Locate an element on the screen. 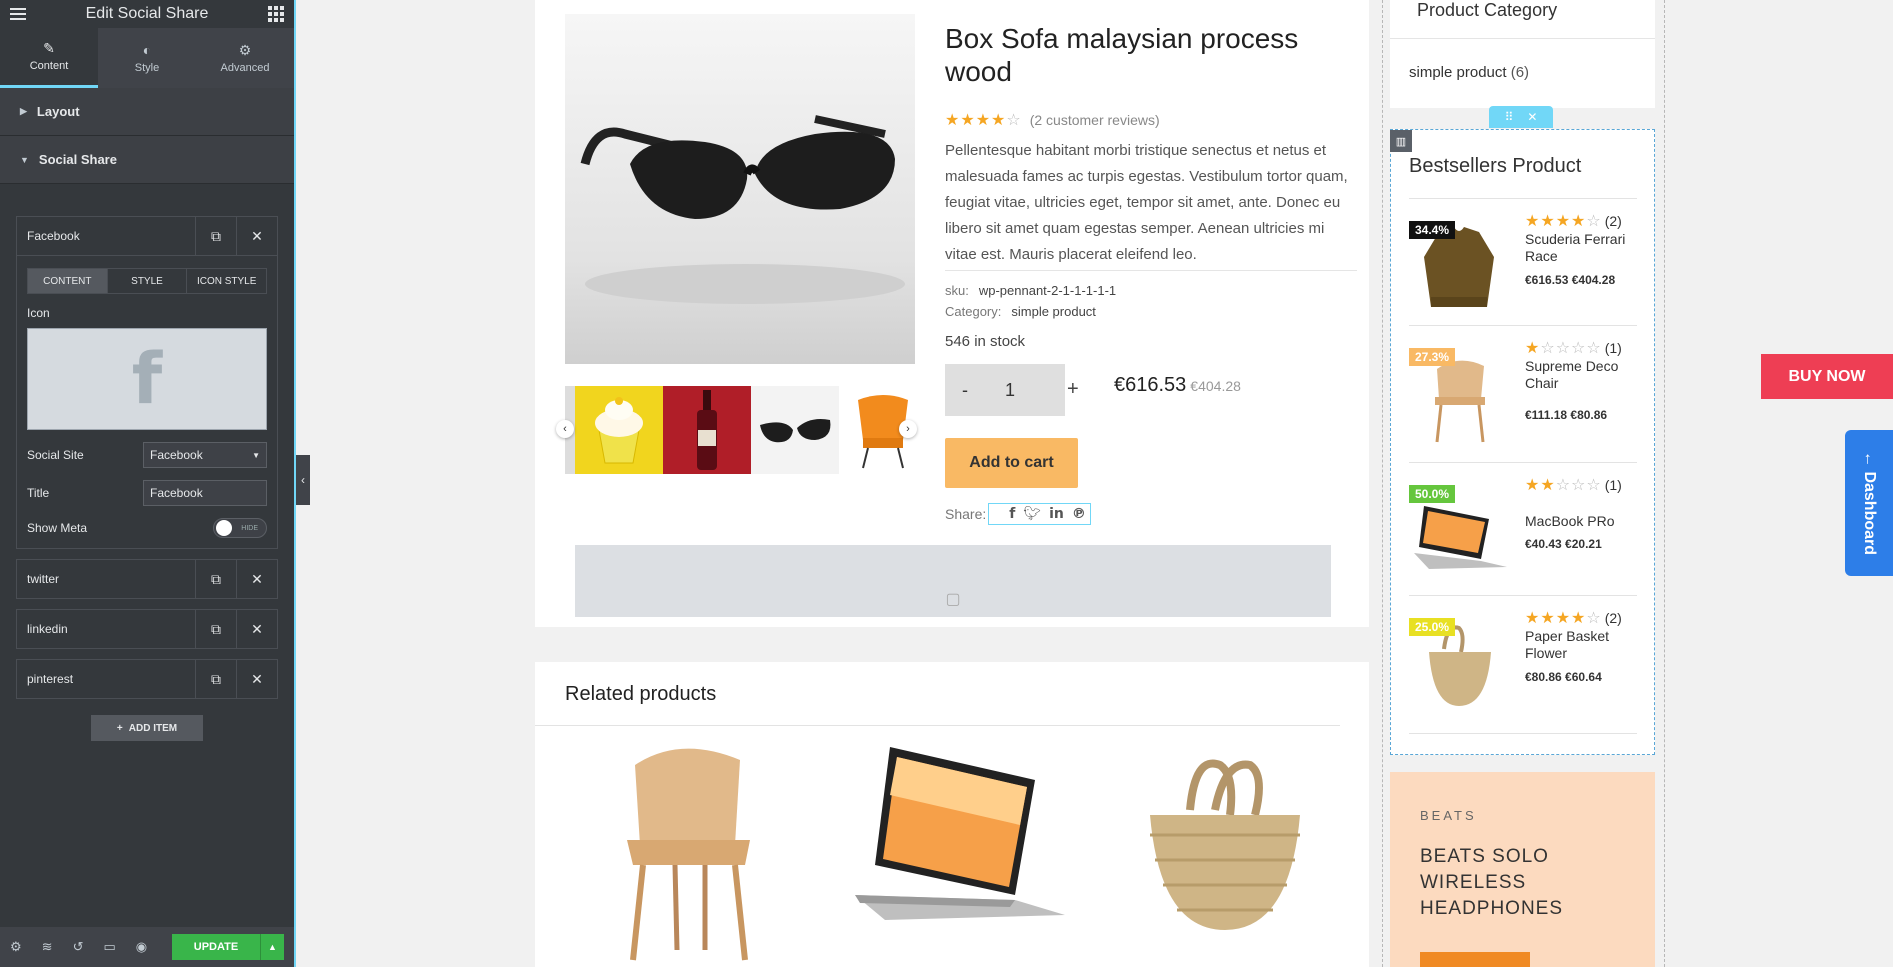 The image size is (1893, 967). subtab-content: CONTENT is located at coordinates (68, 281).